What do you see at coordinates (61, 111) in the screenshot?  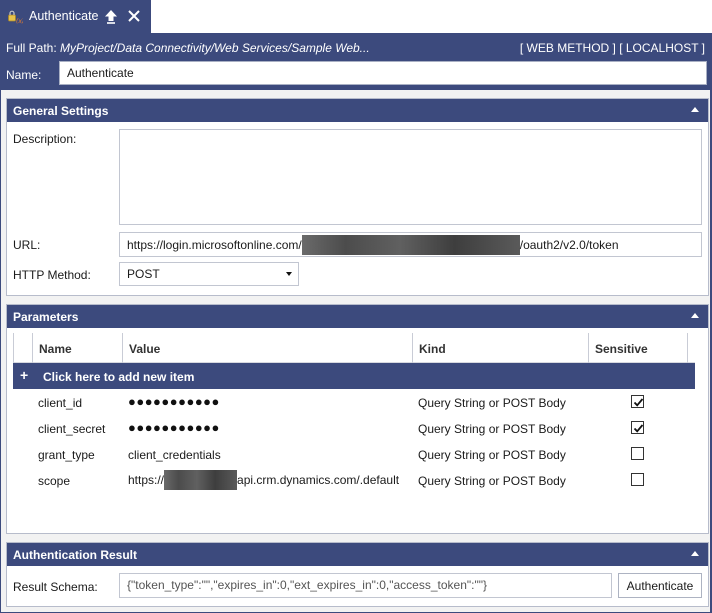 I see `general-settings-title: General Settings` at bounding box center [61, 111].